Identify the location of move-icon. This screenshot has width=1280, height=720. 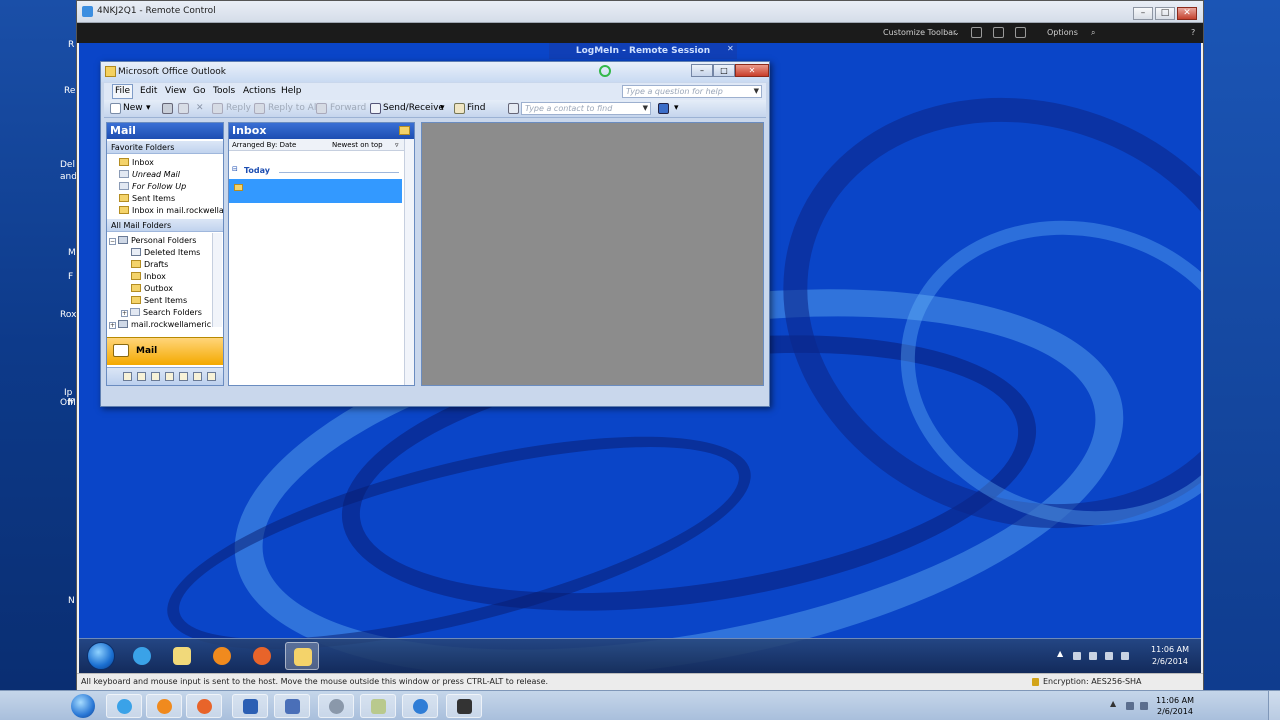
(183, 108).